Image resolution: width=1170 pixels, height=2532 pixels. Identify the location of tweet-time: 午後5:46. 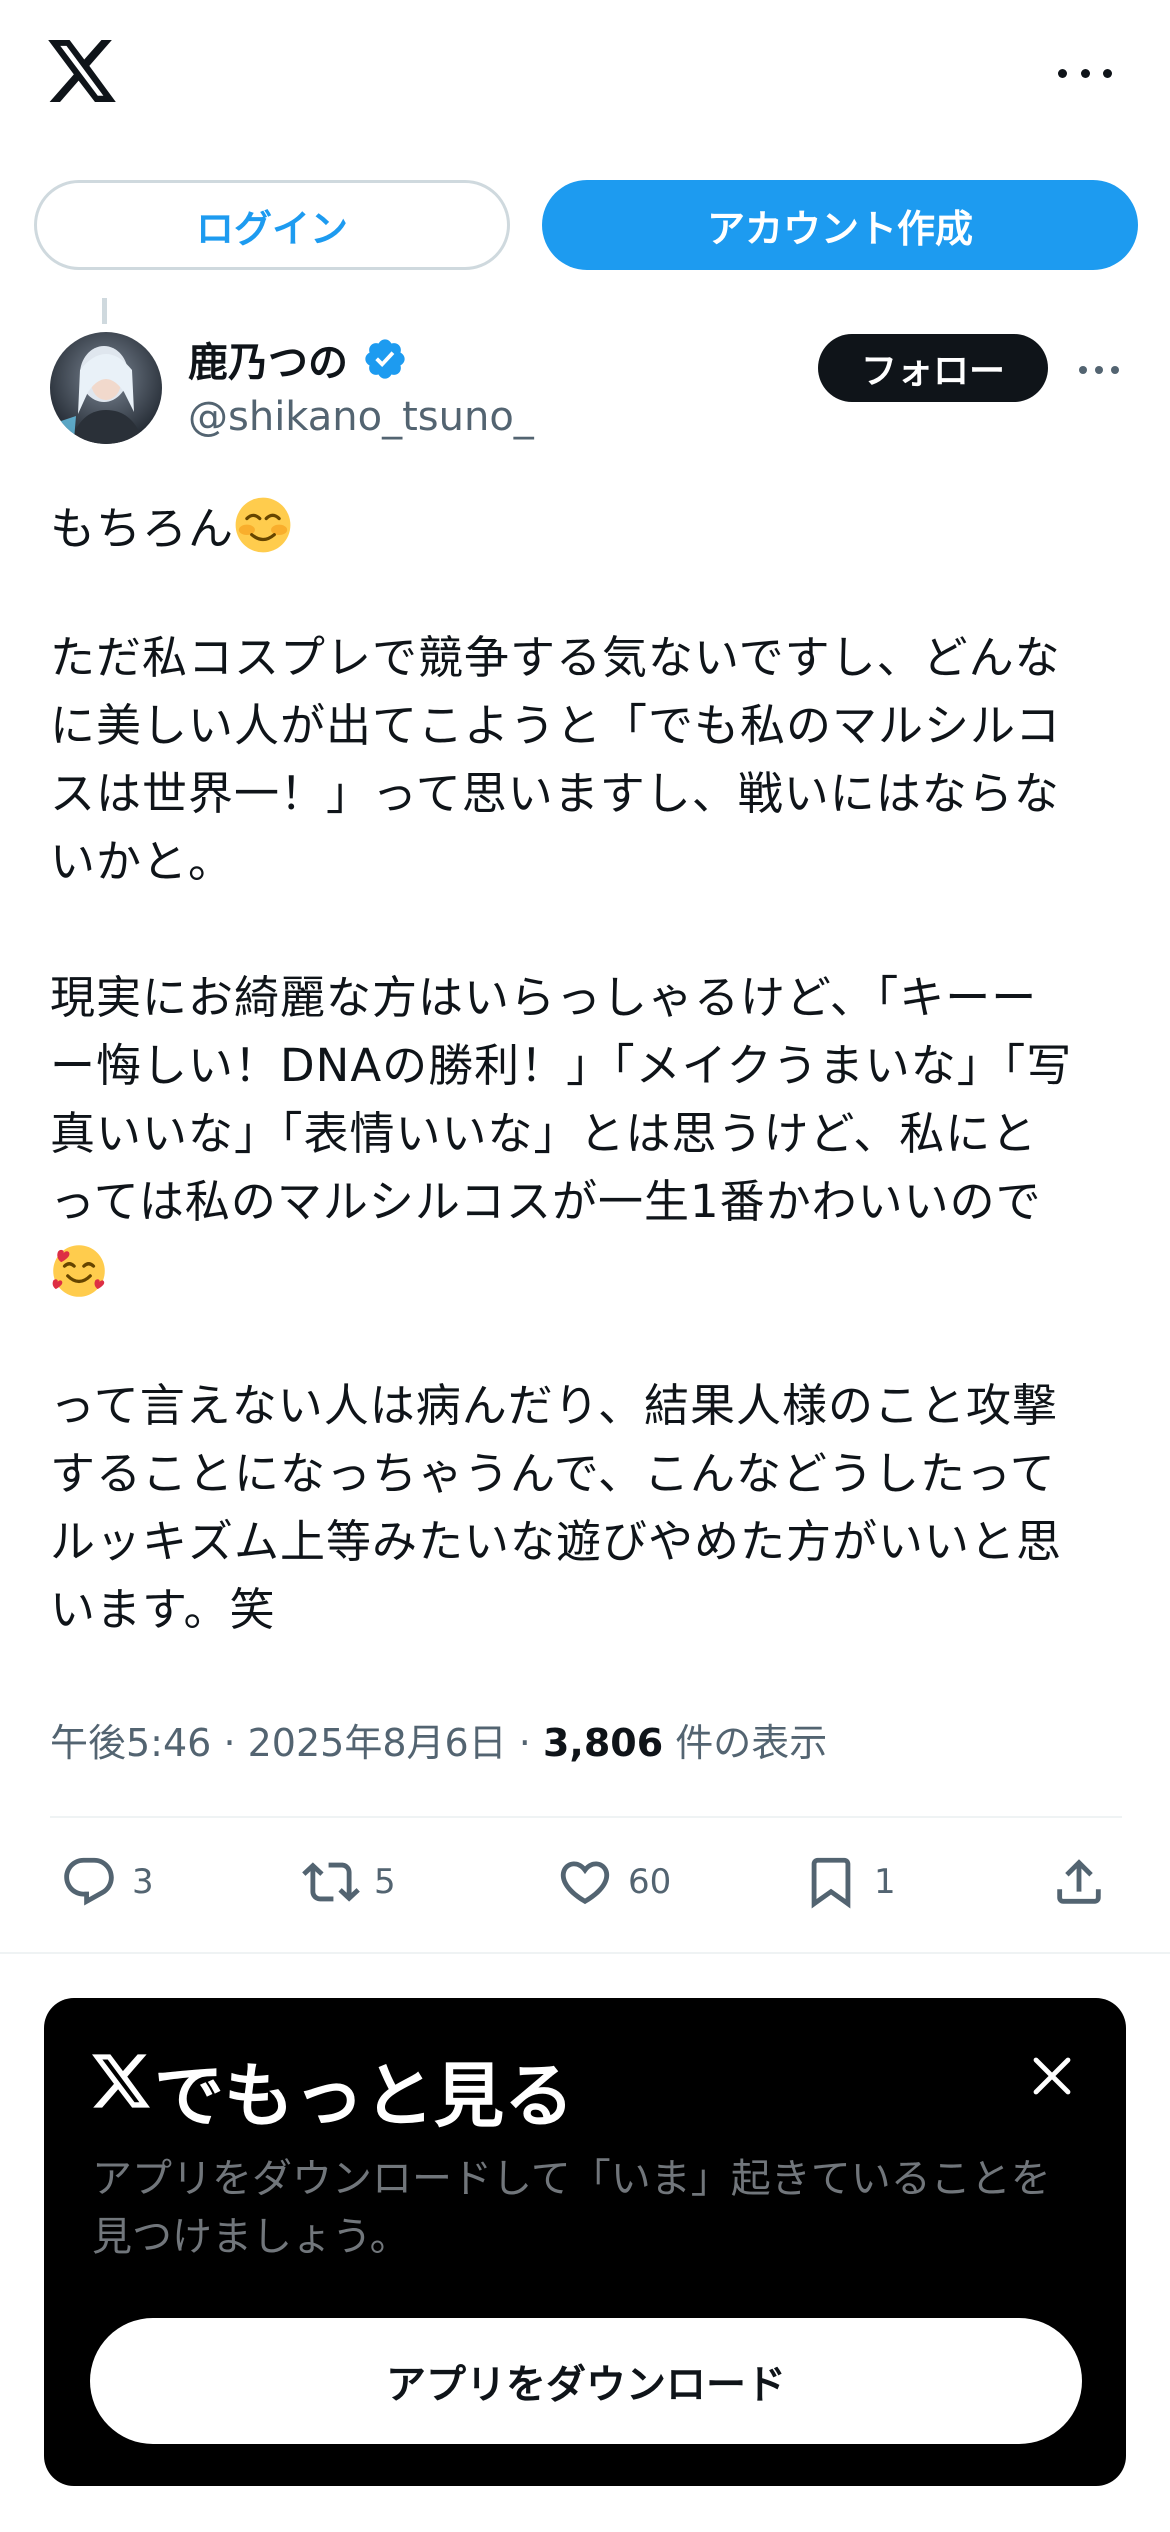
(130, 1743).